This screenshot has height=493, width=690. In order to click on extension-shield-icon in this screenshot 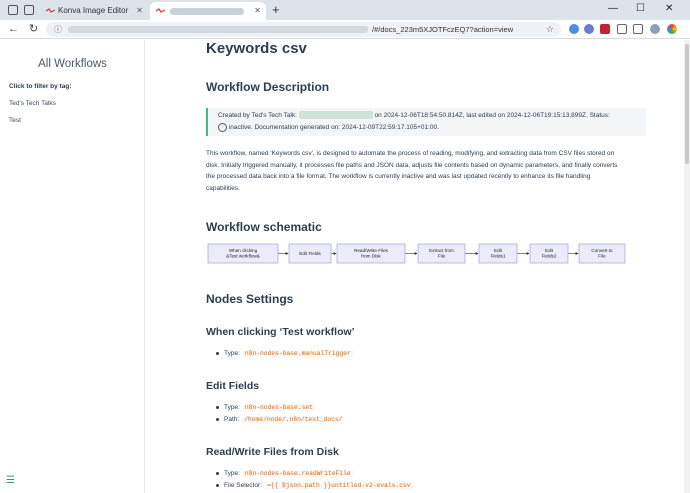, I will do `click(605, 29)`.